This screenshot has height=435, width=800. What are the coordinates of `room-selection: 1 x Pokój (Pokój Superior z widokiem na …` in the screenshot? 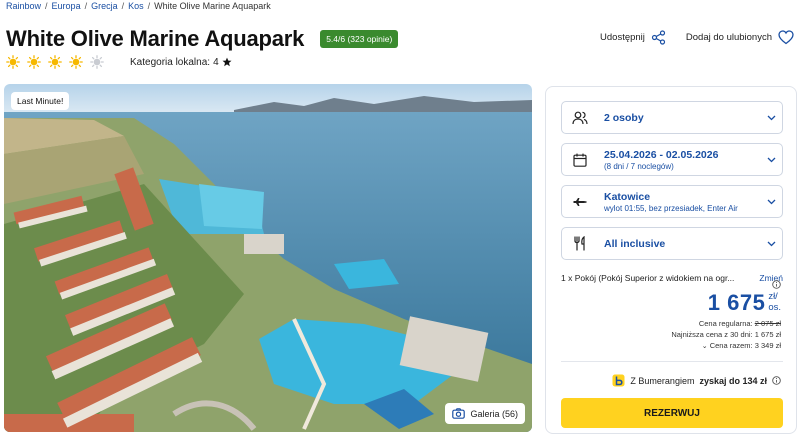 It's located at (672, 278).